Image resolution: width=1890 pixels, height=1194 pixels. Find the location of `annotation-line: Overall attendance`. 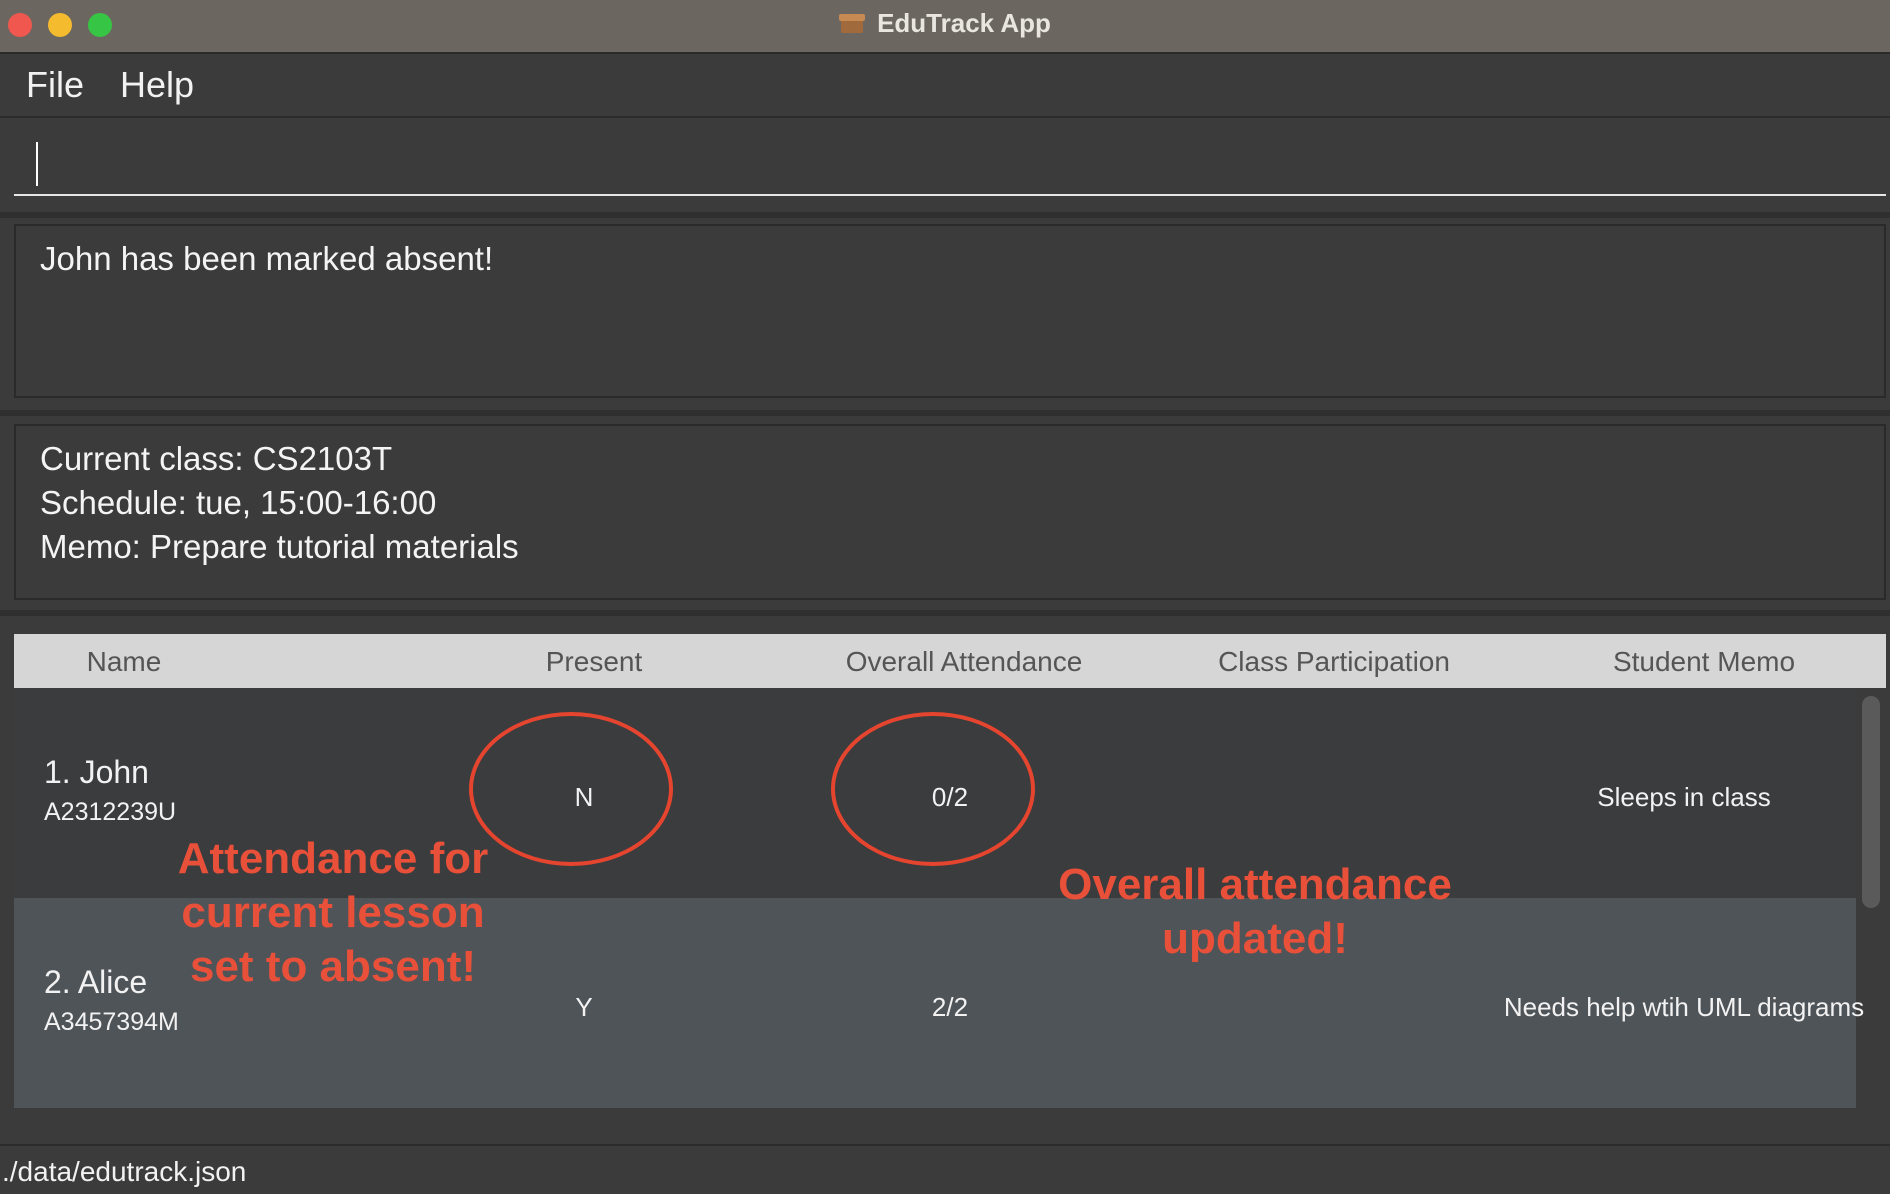

annotation-line: Overall attendance is located at coordinates (1255, 884).